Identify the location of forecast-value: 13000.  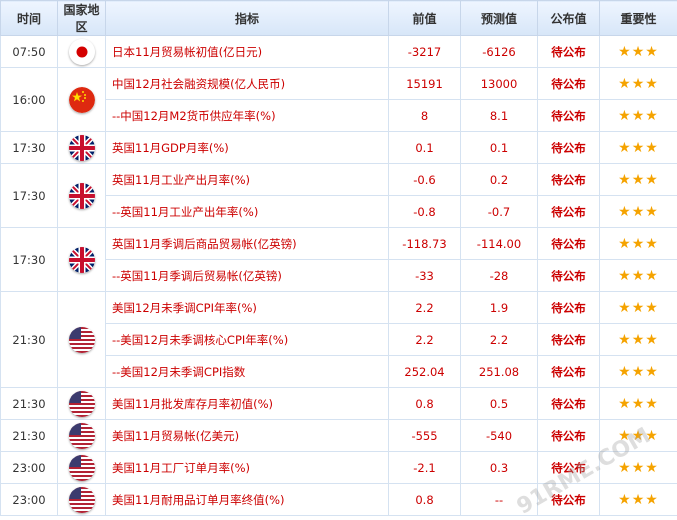
(499, 83).